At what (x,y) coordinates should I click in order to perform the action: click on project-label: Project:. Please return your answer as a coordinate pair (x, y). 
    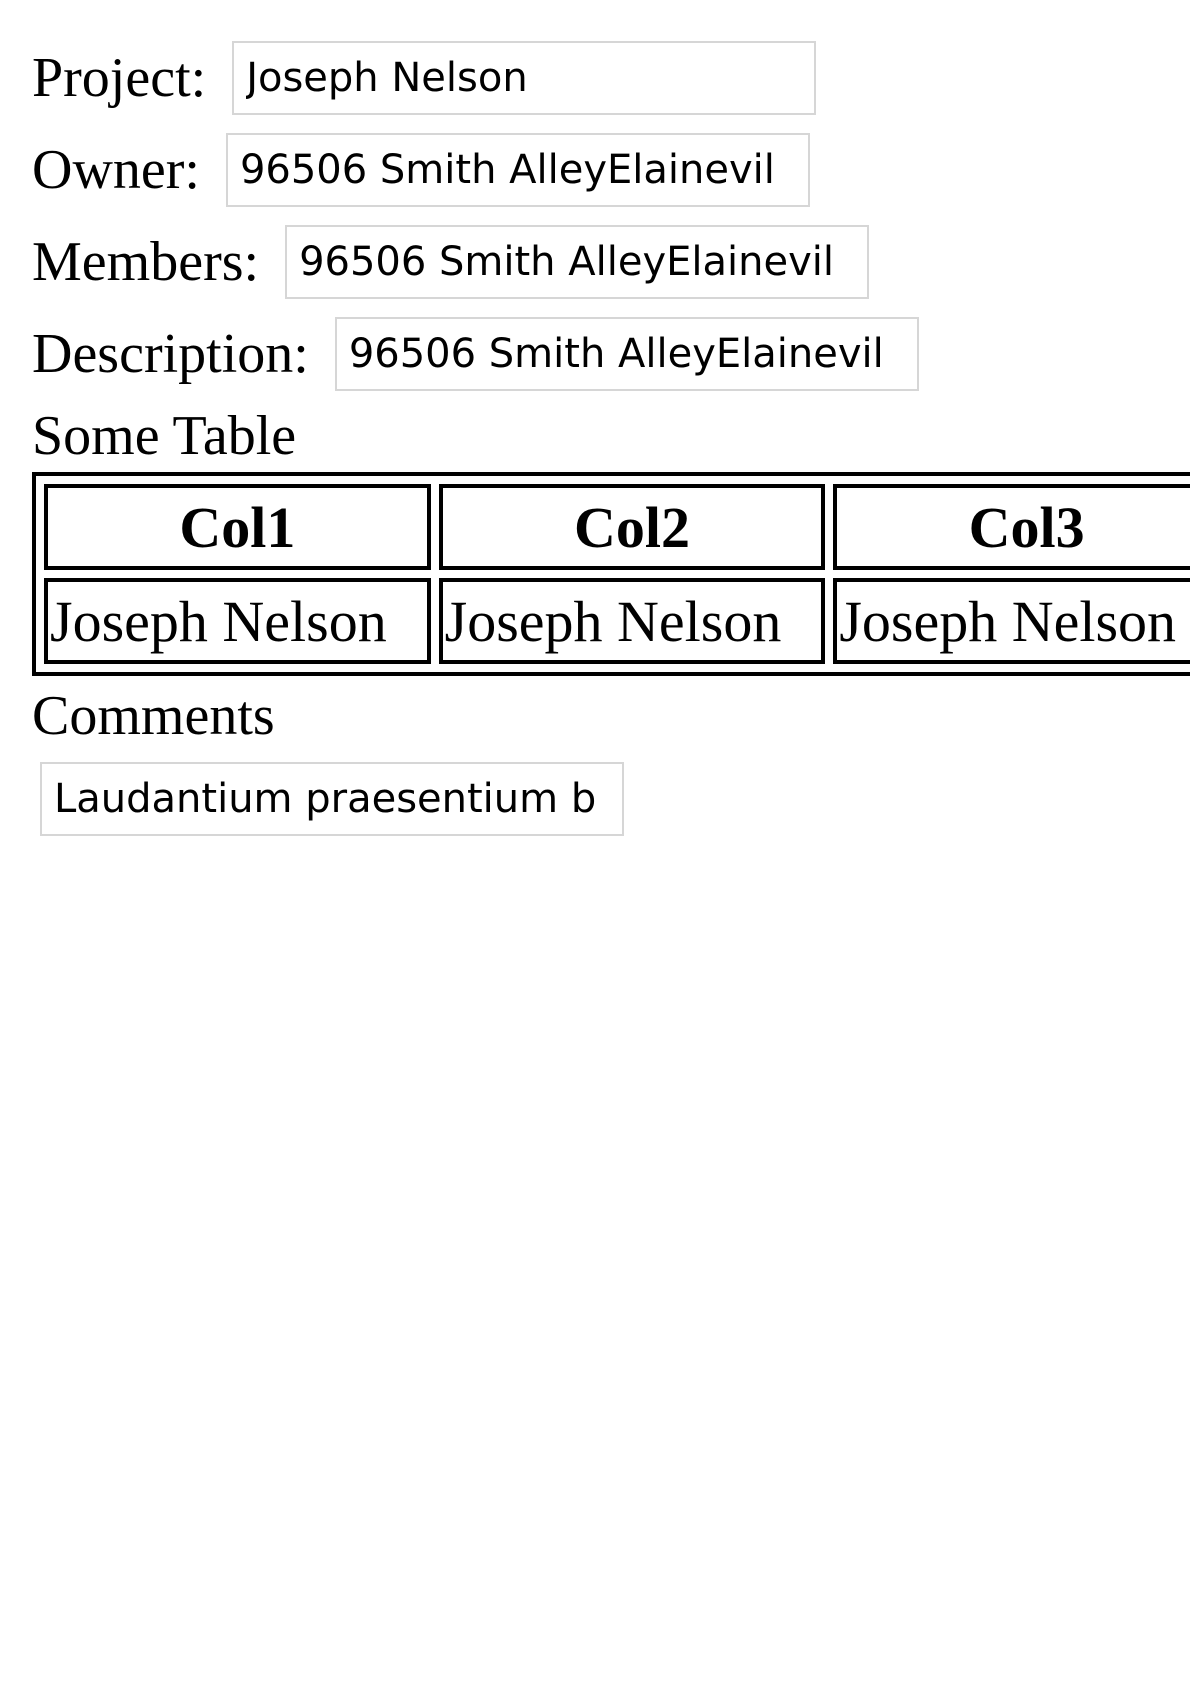
    Looking at the image, I should click on (119, 78).